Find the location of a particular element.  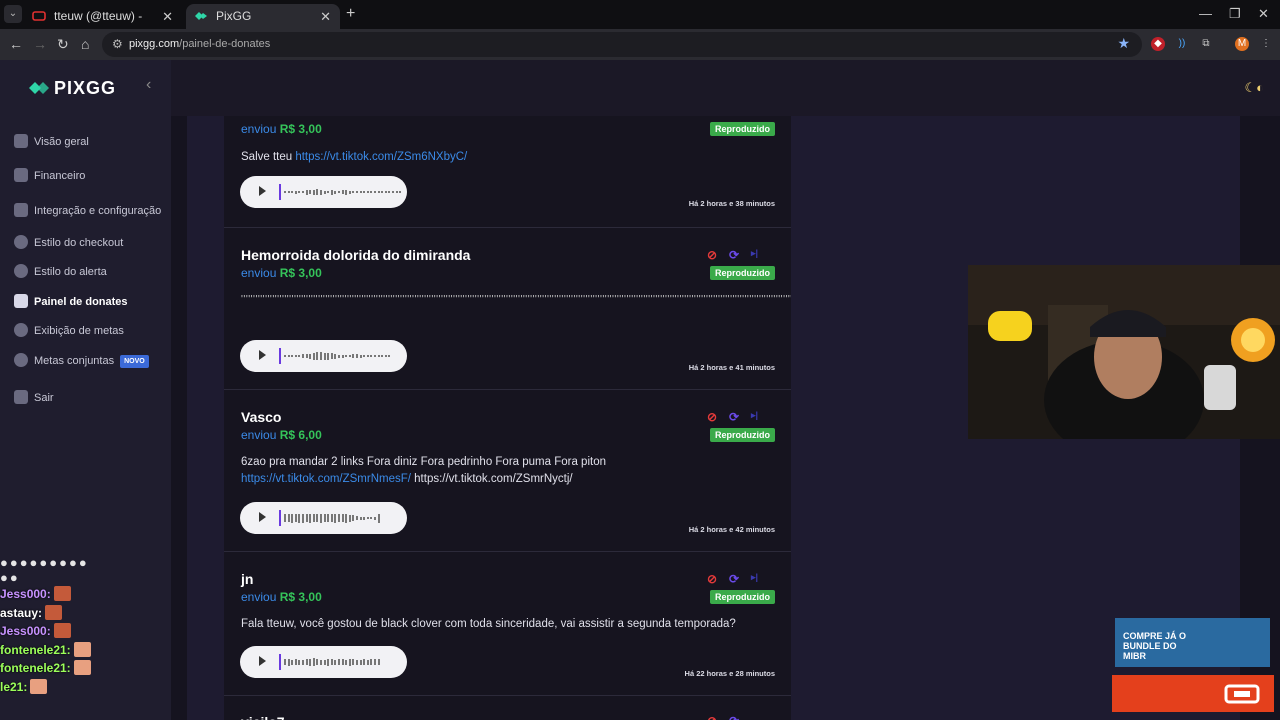

sidebar-item-estilo-alerta: Estilo do alerta is located at coordinates (60, 272).